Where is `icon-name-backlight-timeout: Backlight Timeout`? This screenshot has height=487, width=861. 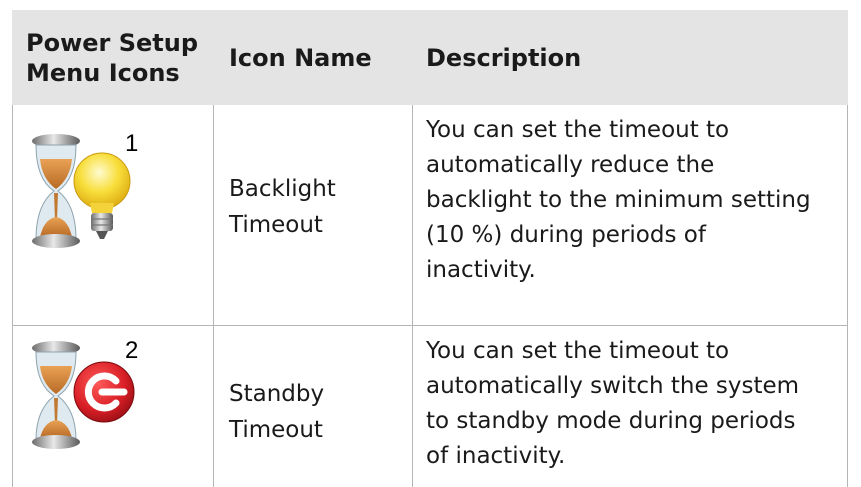
icon-name-backlight-timeout: Backlight Timeout is located at coordinates (314, 207).